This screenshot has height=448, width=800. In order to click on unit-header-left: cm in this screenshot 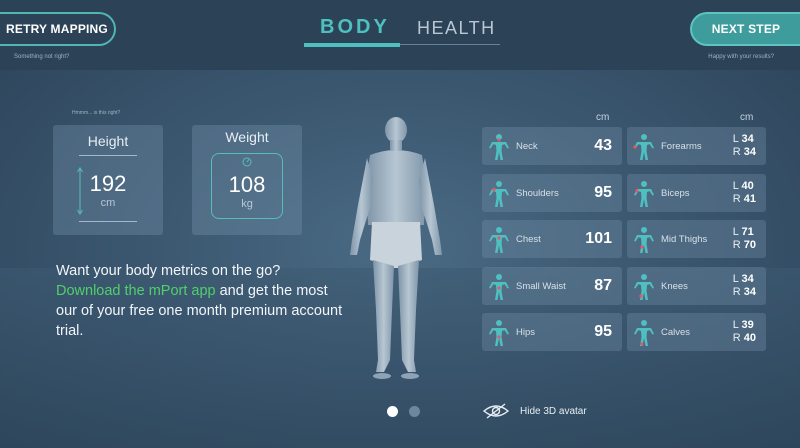, I will do `click(603, 117)`.